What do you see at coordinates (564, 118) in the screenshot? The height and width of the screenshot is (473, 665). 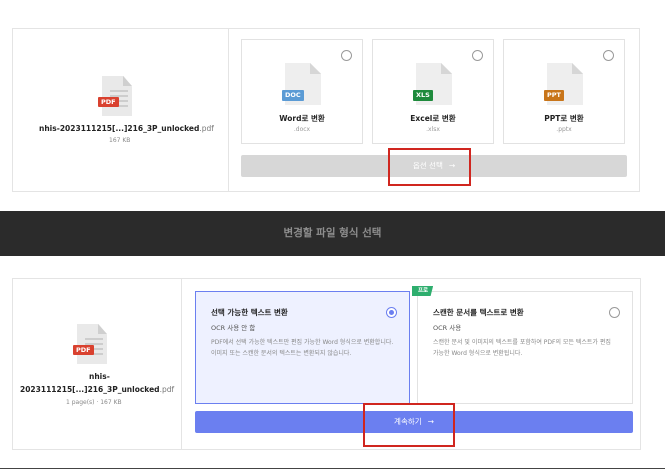 I see `ppt-option-title: PPT로 변환` at bounding box center [564, 118].